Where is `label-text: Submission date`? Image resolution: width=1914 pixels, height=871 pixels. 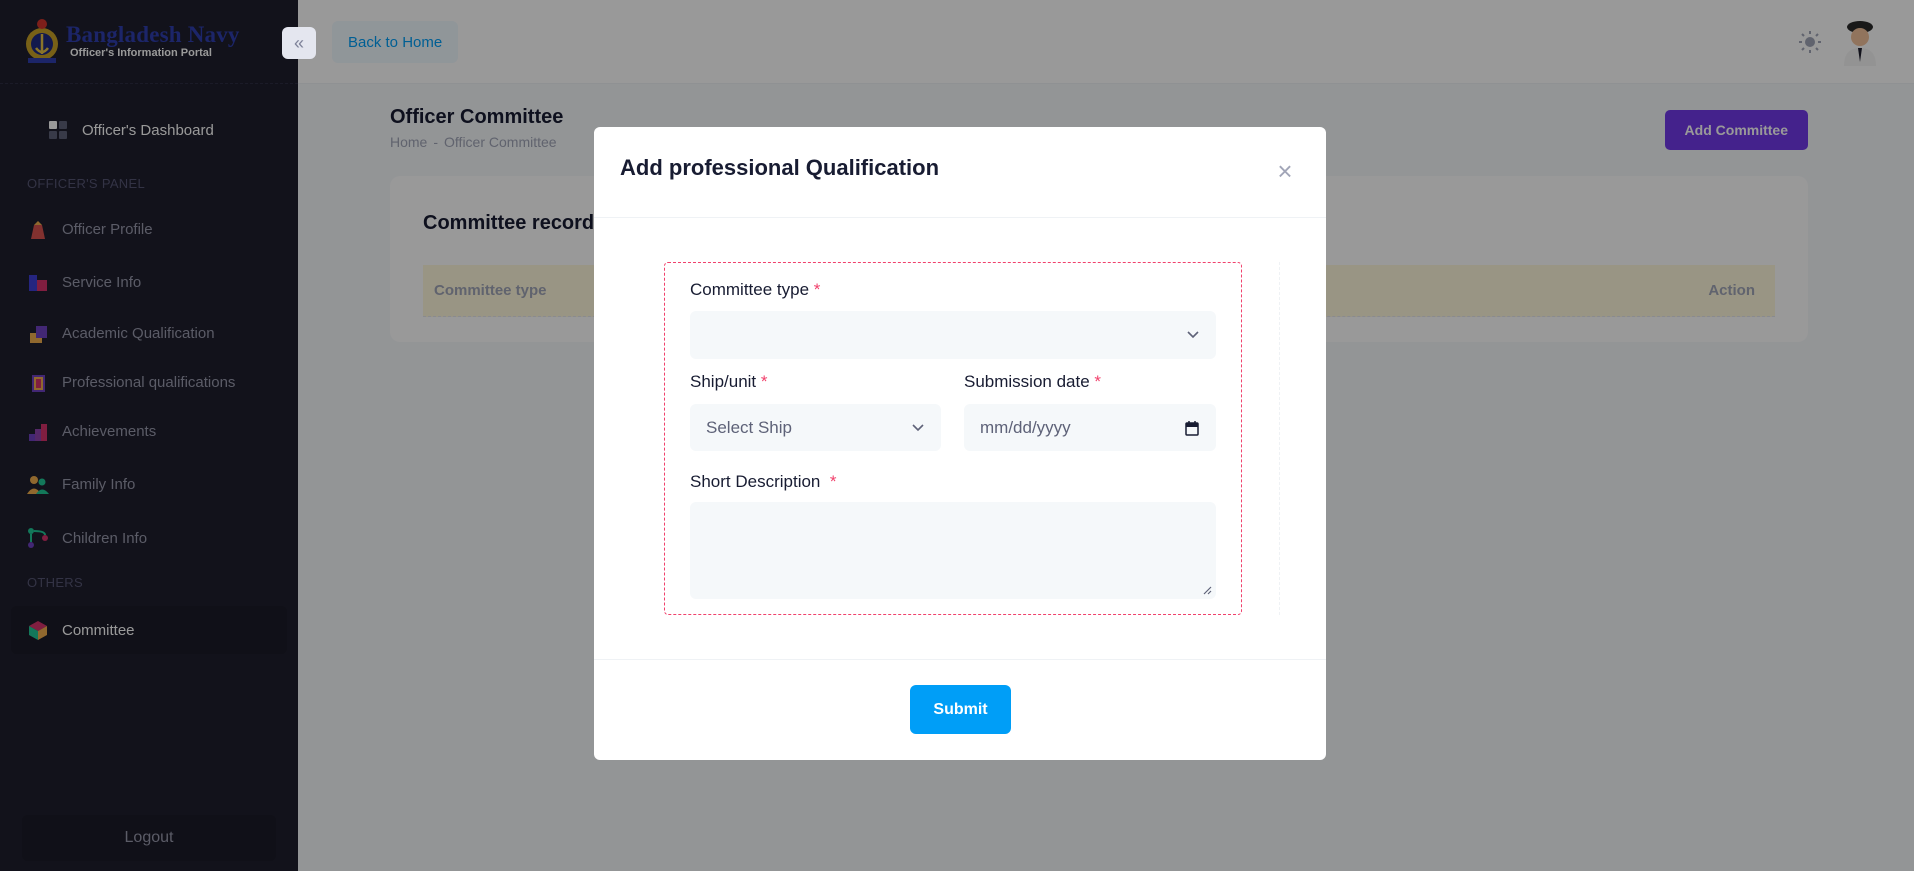
label-text: Submission date is located at coordinates (1027, 381).